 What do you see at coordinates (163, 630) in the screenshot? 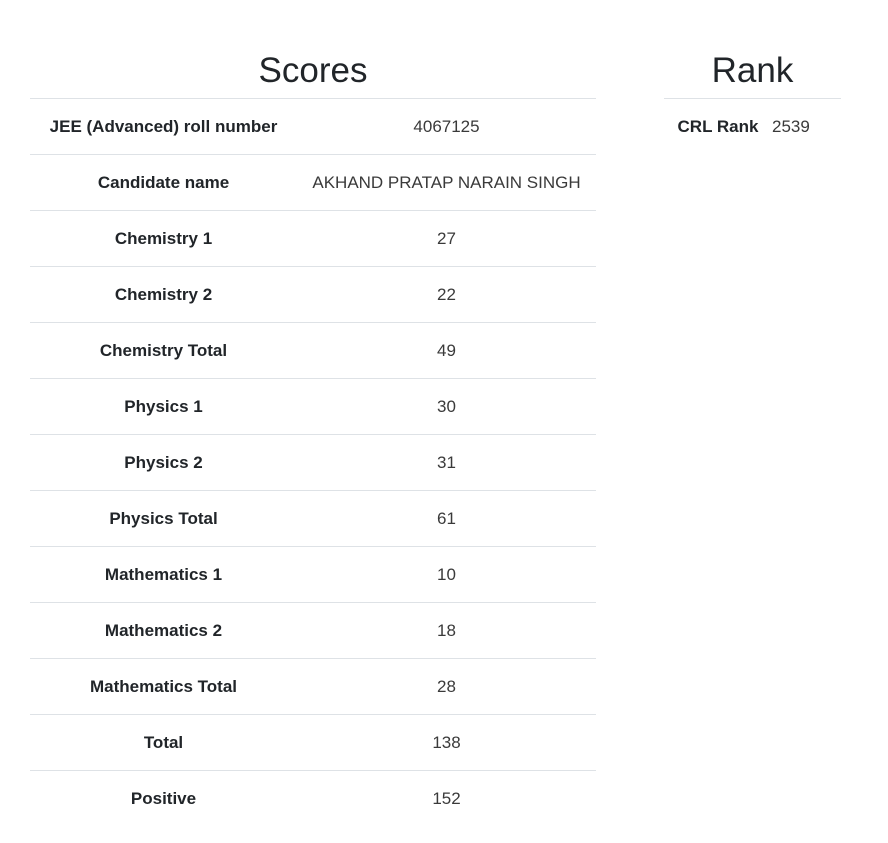
I see `row-label: Mathematics 2` at bounding box center [163, 630].